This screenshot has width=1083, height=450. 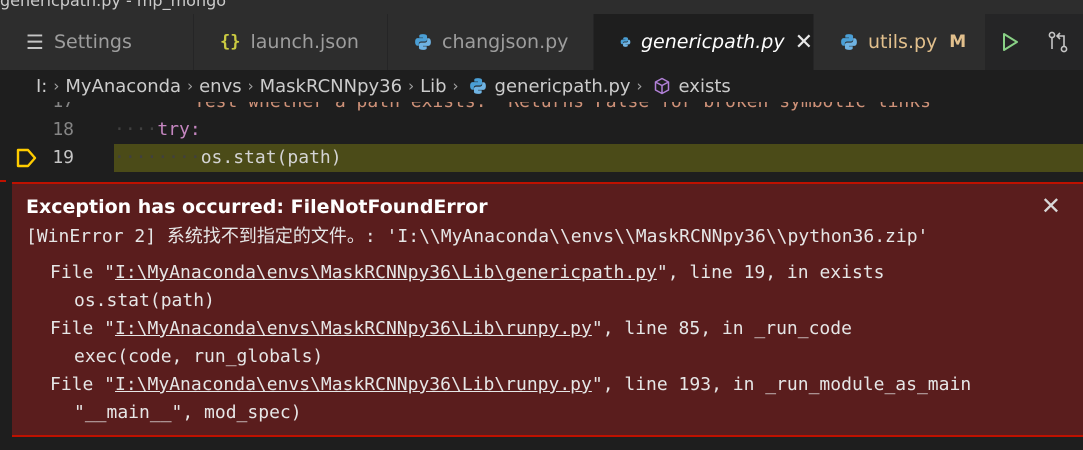 I want to click on breadcrumb-genericpath-py: genericpath.py, so click(x=563, y=86).